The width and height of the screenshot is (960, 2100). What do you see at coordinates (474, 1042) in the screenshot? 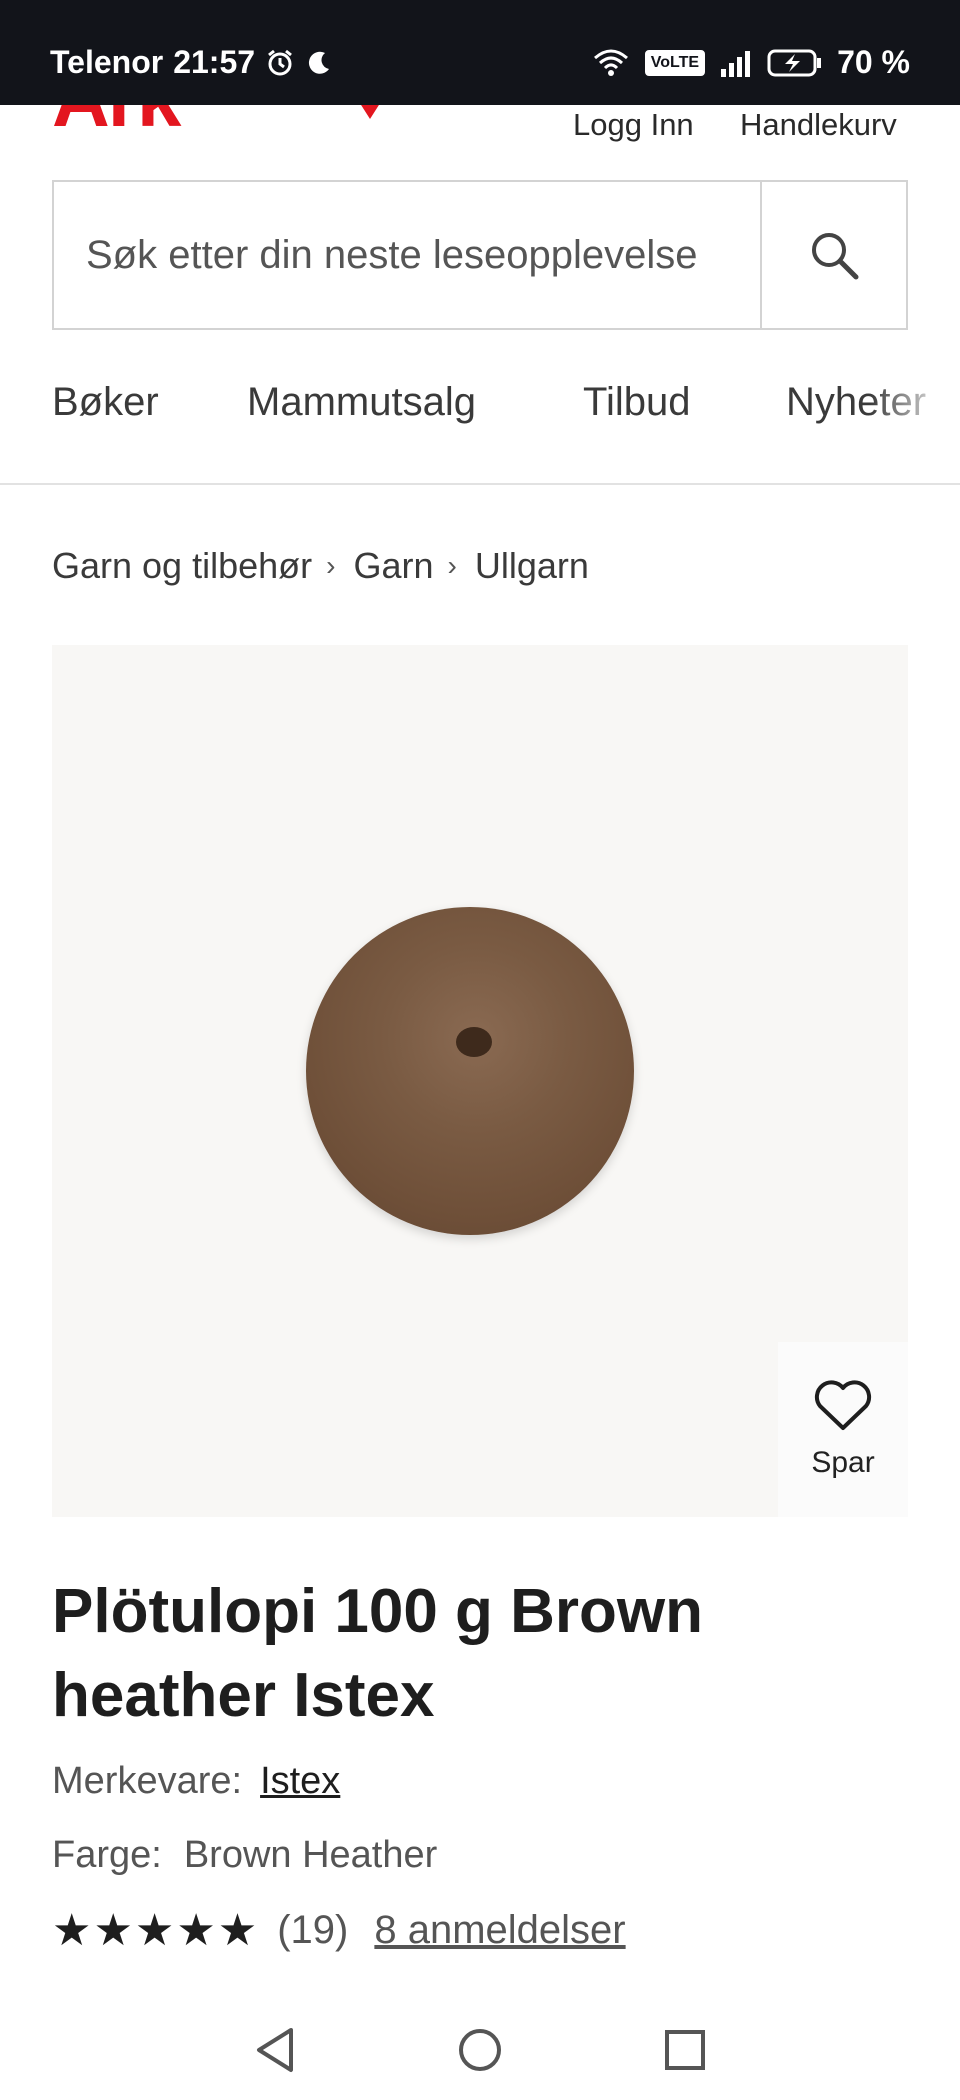
I see `yarn-center` at bounding box center [474, 1042].